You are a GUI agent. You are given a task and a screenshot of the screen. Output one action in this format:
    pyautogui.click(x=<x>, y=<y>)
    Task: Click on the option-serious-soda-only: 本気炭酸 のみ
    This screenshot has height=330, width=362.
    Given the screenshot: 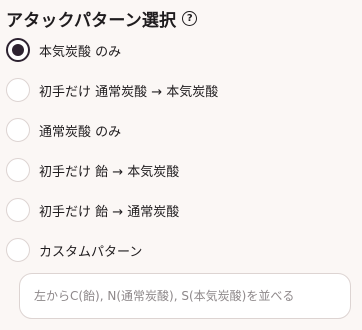 What is the action you would take?
    pyautogui.click(x=63, y=50)
    